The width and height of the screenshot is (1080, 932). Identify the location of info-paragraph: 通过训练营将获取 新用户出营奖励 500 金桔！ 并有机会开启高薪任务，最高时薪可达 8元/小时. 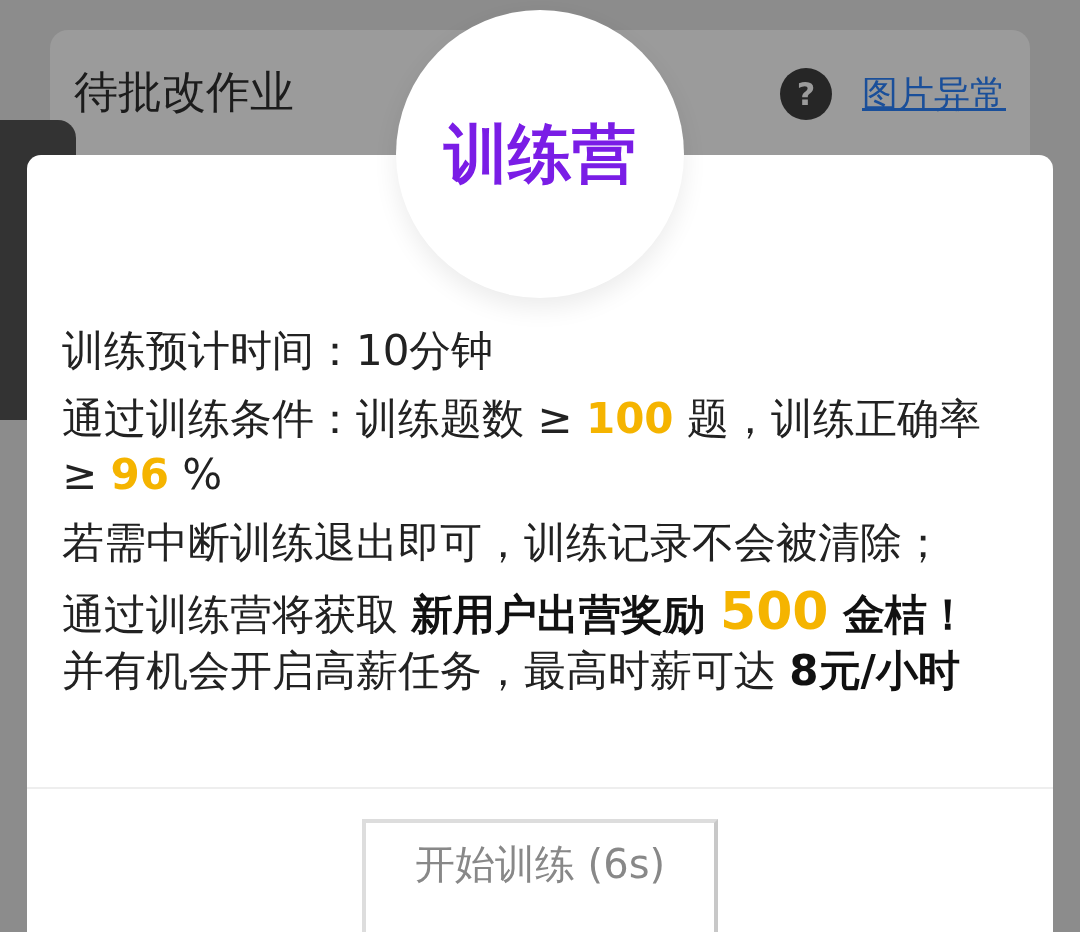
(516, 640).